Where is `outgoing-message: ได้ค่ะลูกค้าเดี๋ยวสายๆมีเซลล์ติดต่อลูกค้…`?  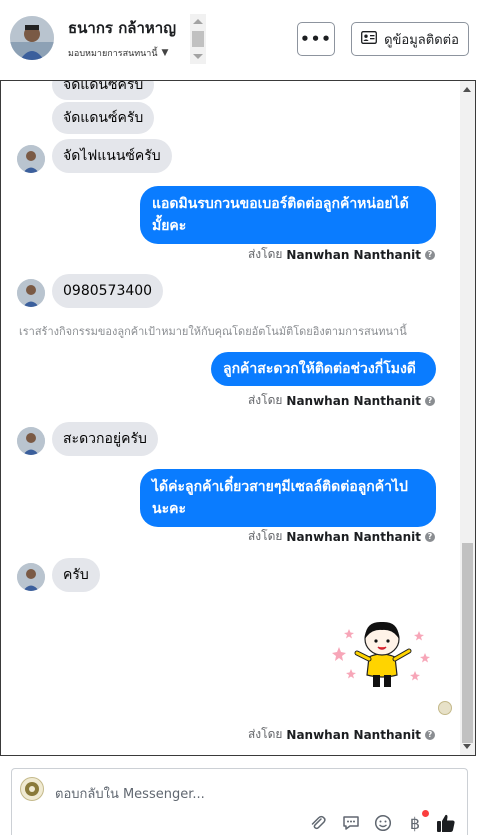
outgoing-message: ได้ค่ะลูกค้าเดี๋ยวสายๆมีเซลล์ติดต่อลูกค้… is located at coordinates (288, 498).